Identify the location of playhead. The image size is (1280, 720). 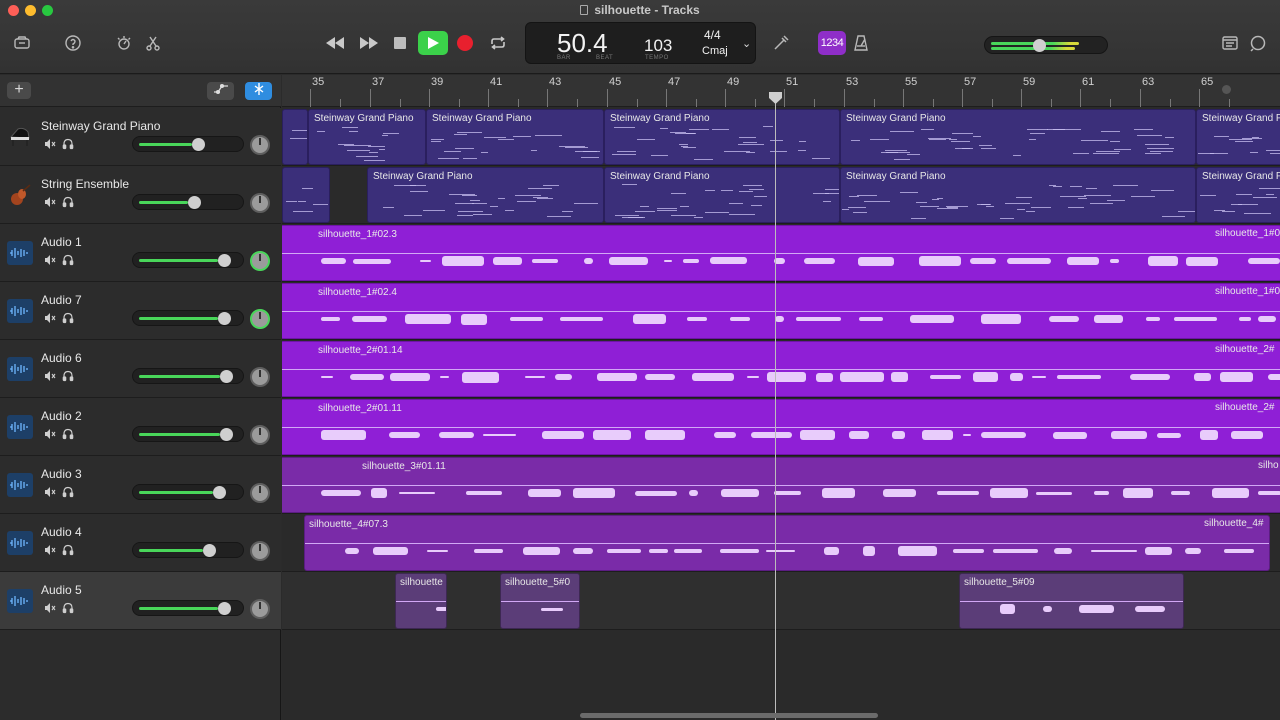
(775, 407).